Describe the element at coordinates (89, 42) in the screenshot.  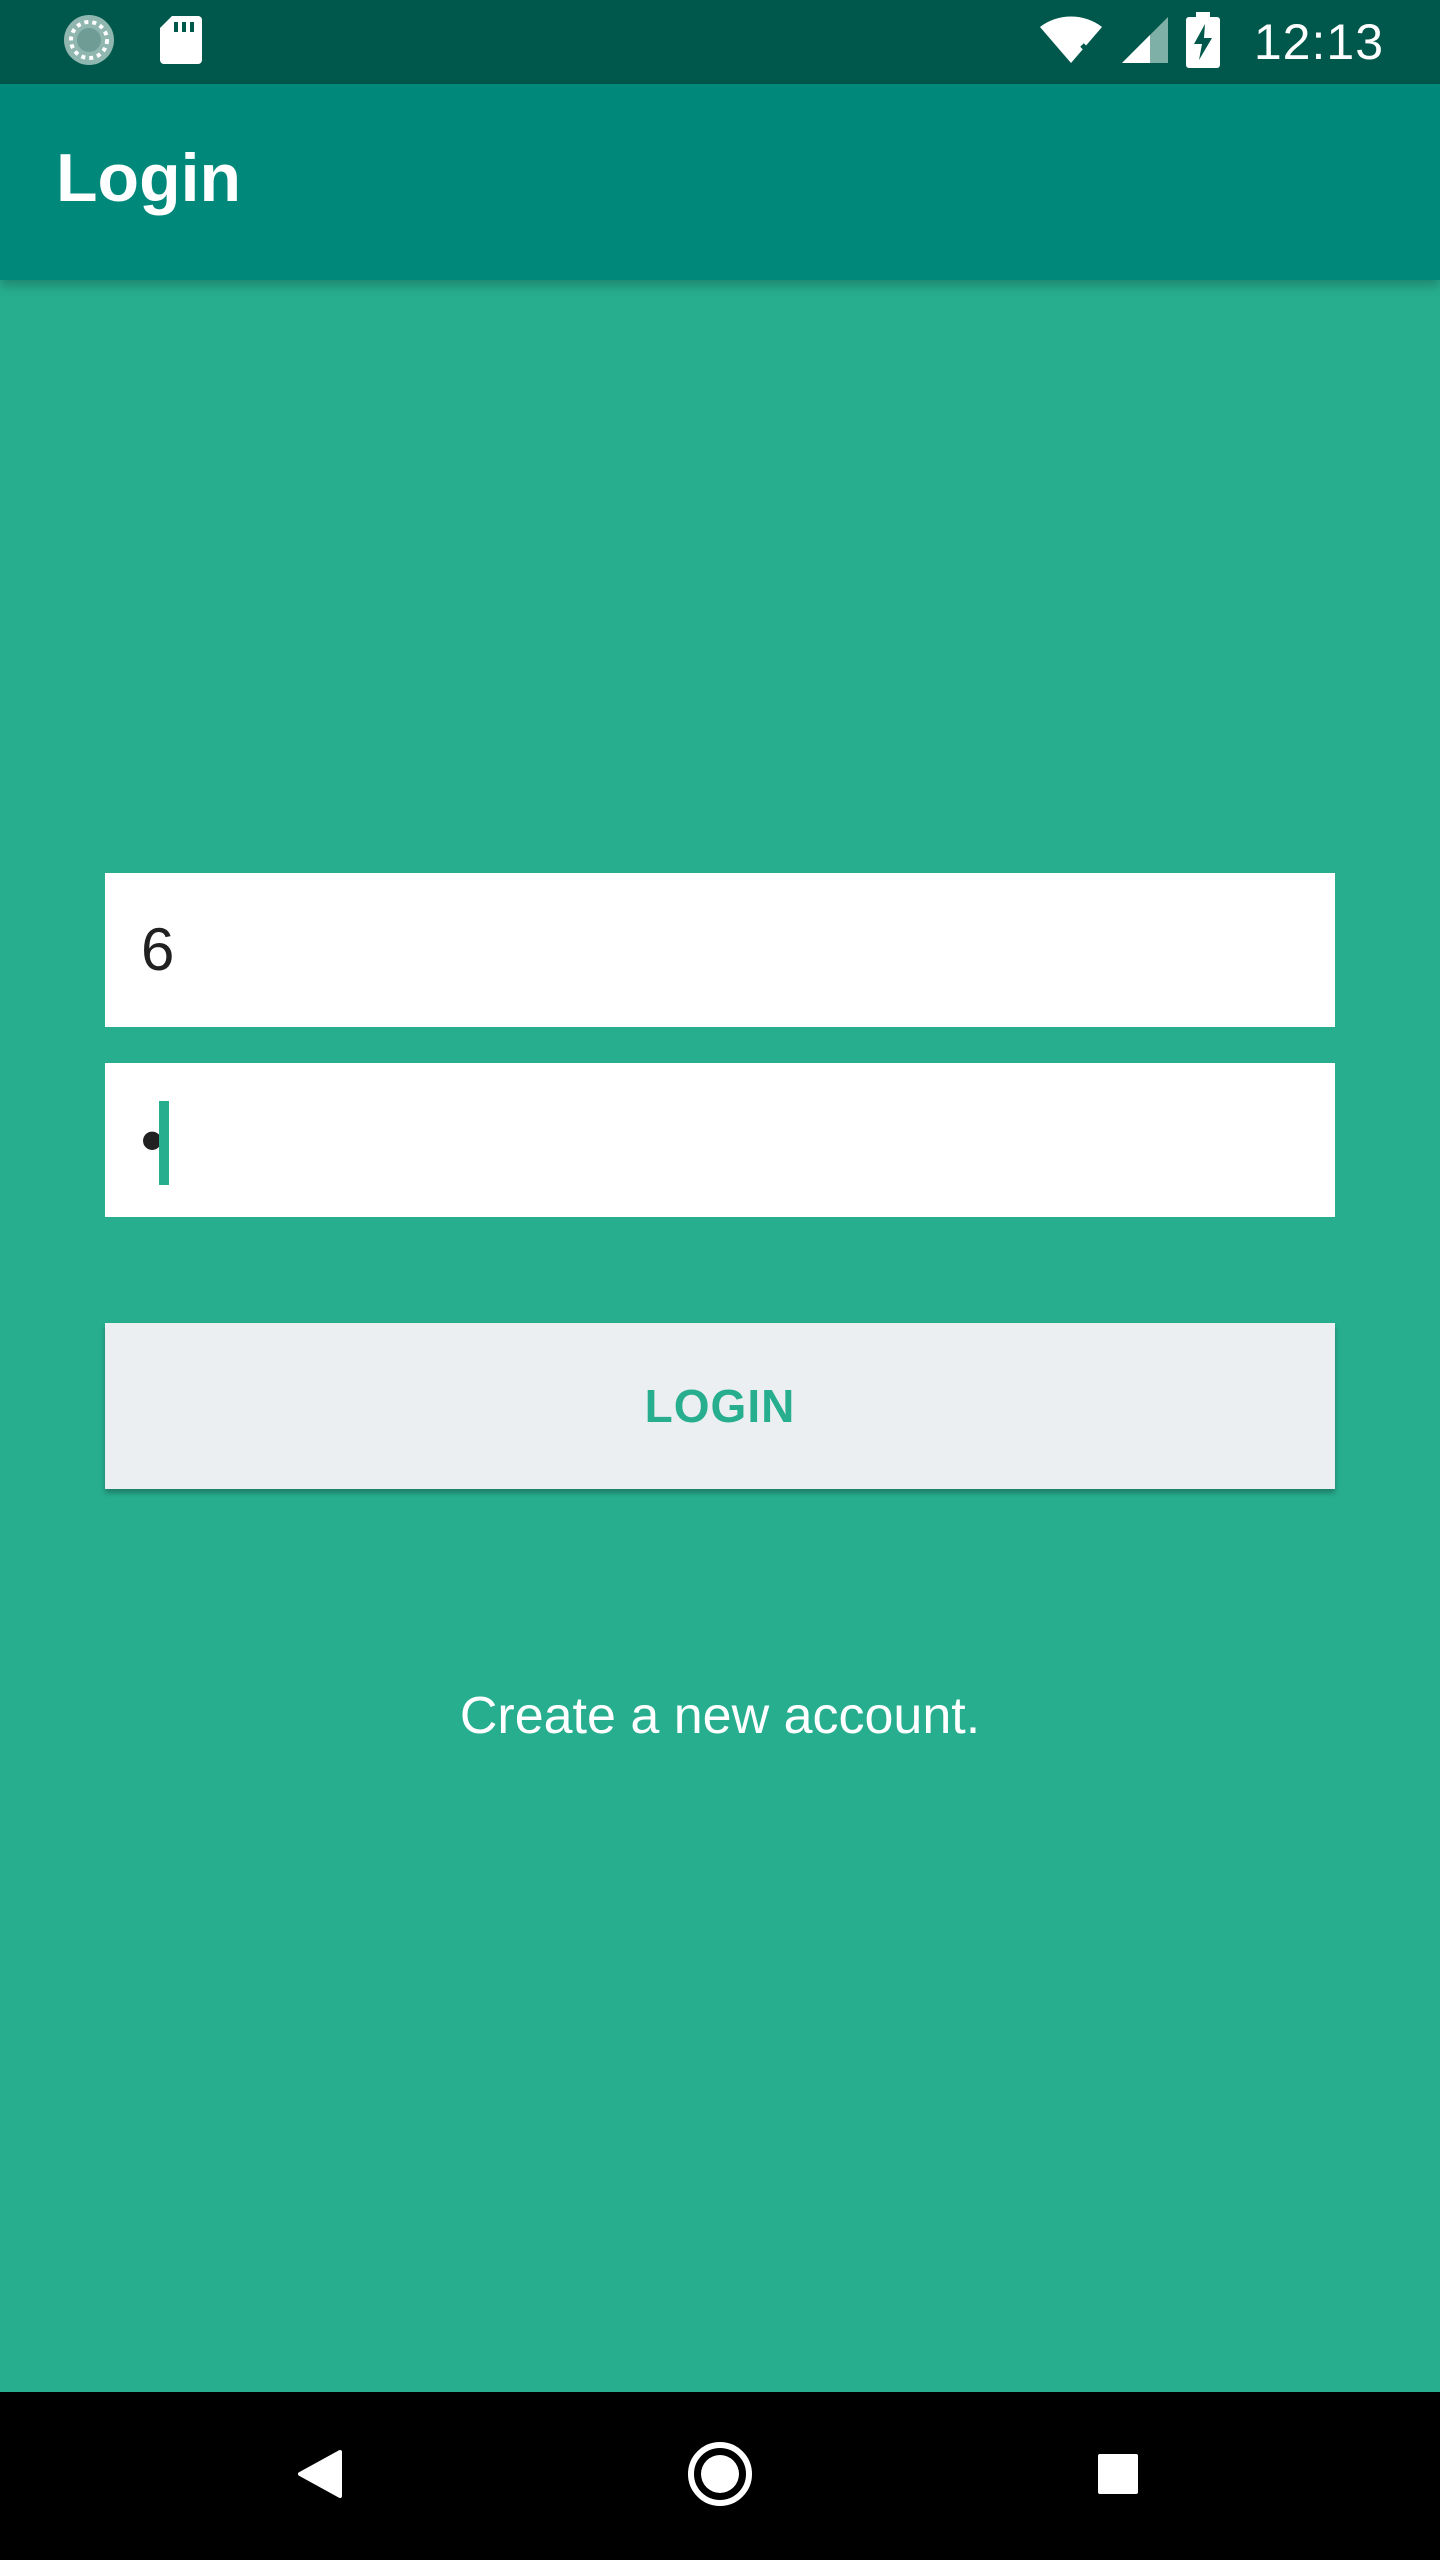
I see `sync-icon` at that location.